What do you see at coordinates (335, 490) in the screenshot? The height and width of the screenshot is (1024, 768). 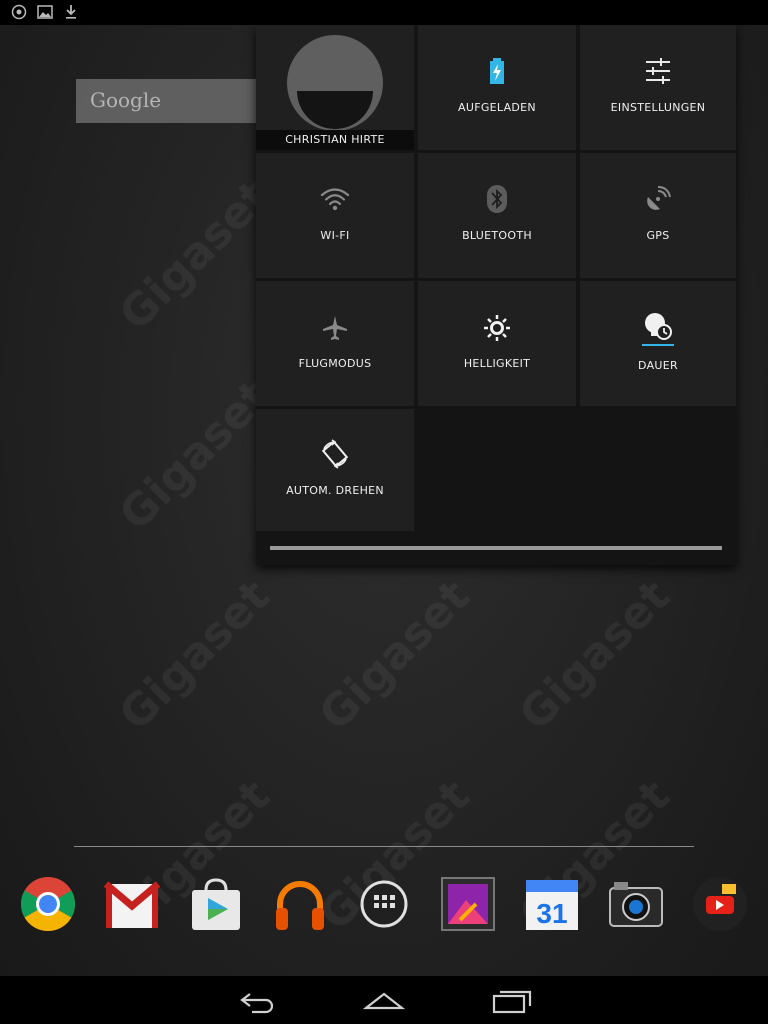 I see `tile-label: AUTOM. DREHEN` at bounding box center [335, 490].